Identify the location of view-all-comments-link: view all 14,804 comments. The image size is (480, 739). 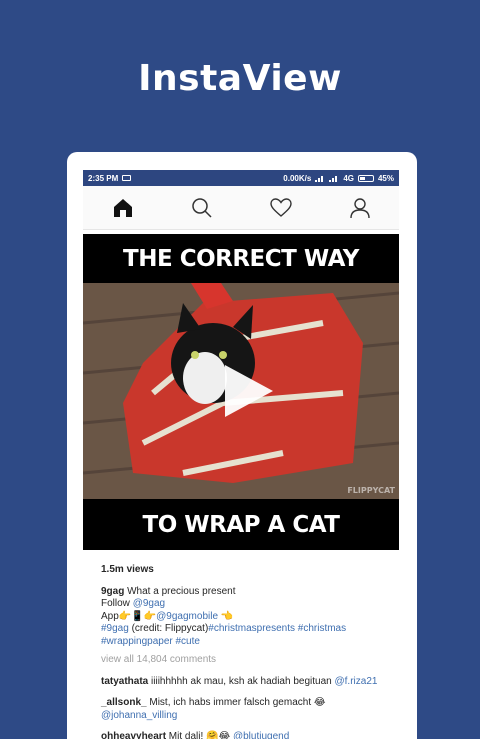
(241, 660).